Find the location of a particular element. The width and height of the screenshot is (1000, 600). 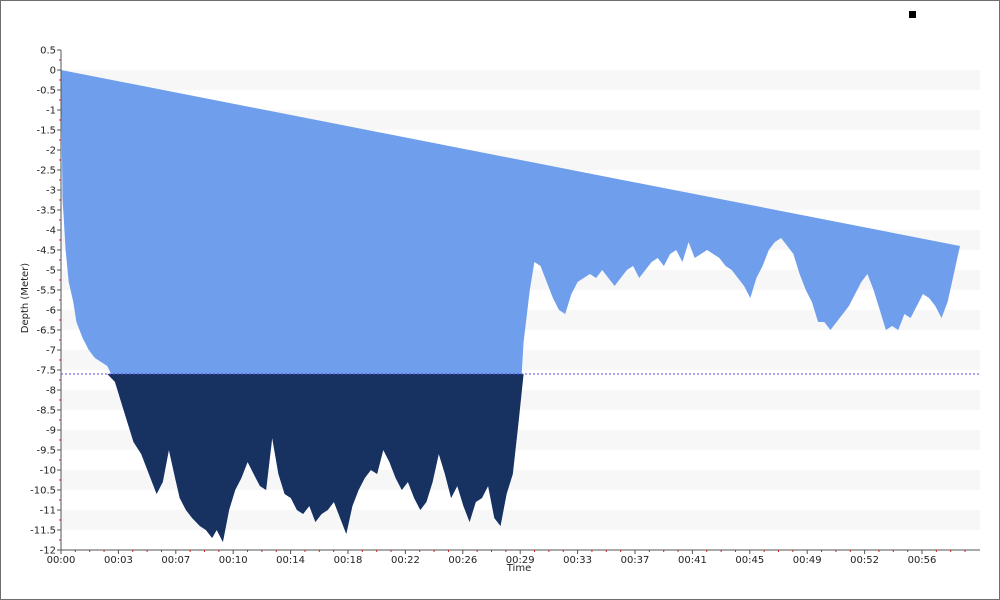

x-tick-label: 00:26 is located at coordinates (462, 560).